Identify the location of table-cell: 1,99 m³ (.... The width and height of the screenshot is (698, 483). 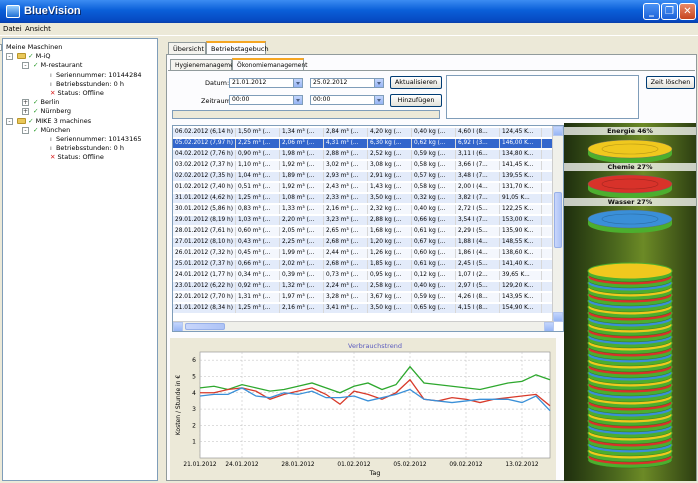
(302, 253).